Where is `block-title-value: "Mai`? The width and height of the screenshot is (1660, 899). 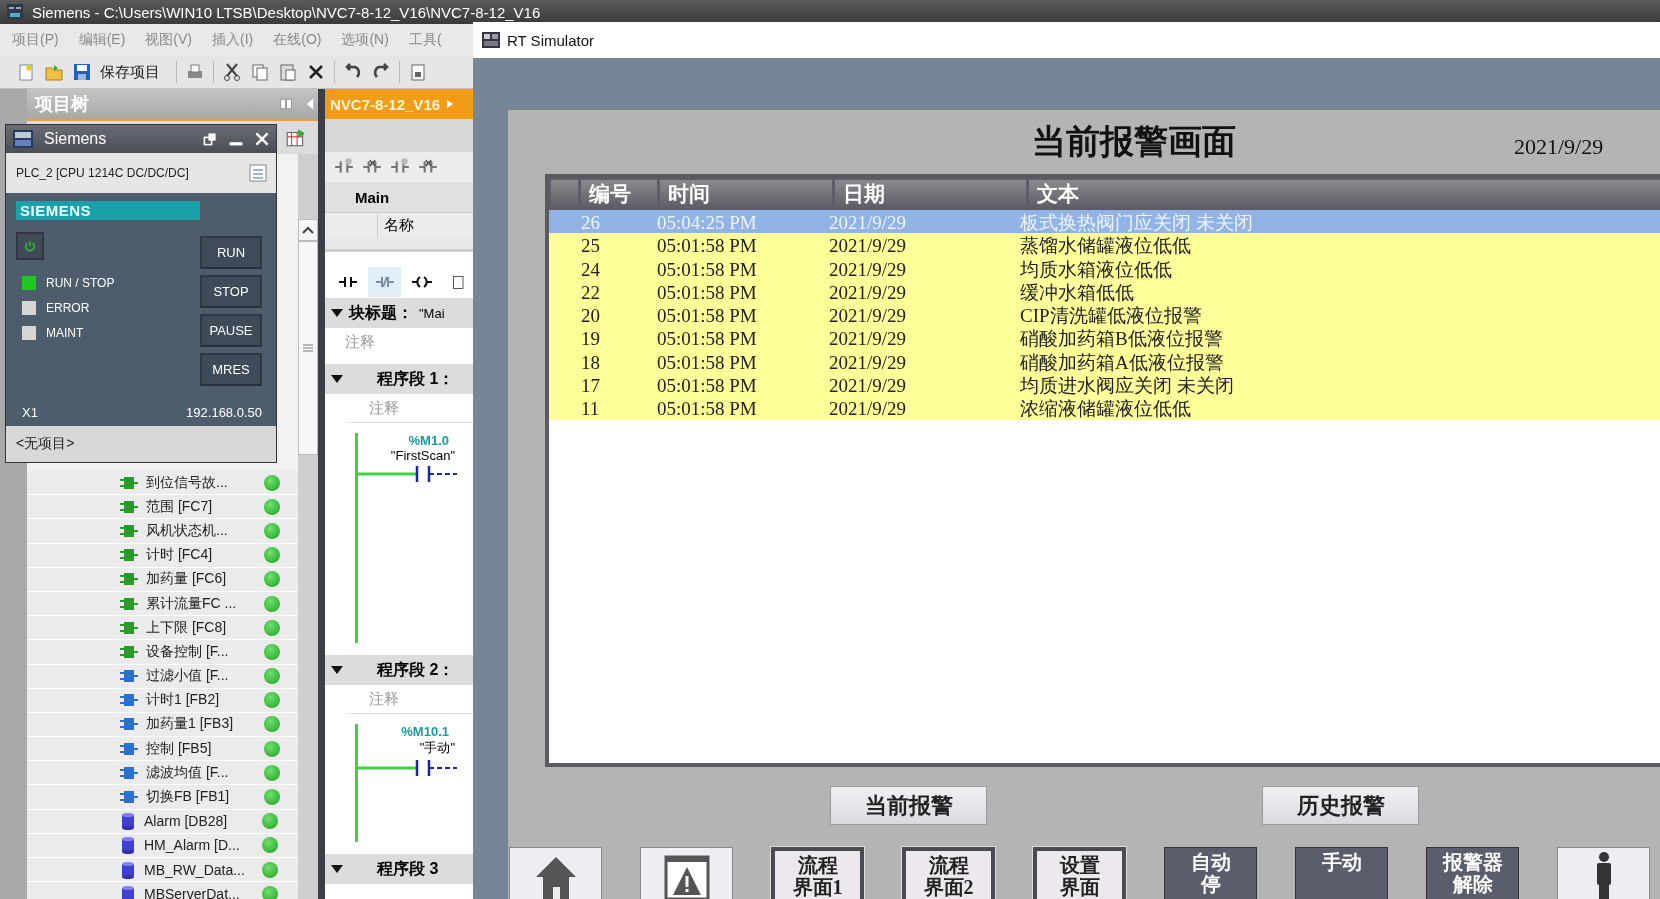 block-title-value: "Mai is located at coordinates (432, 313).